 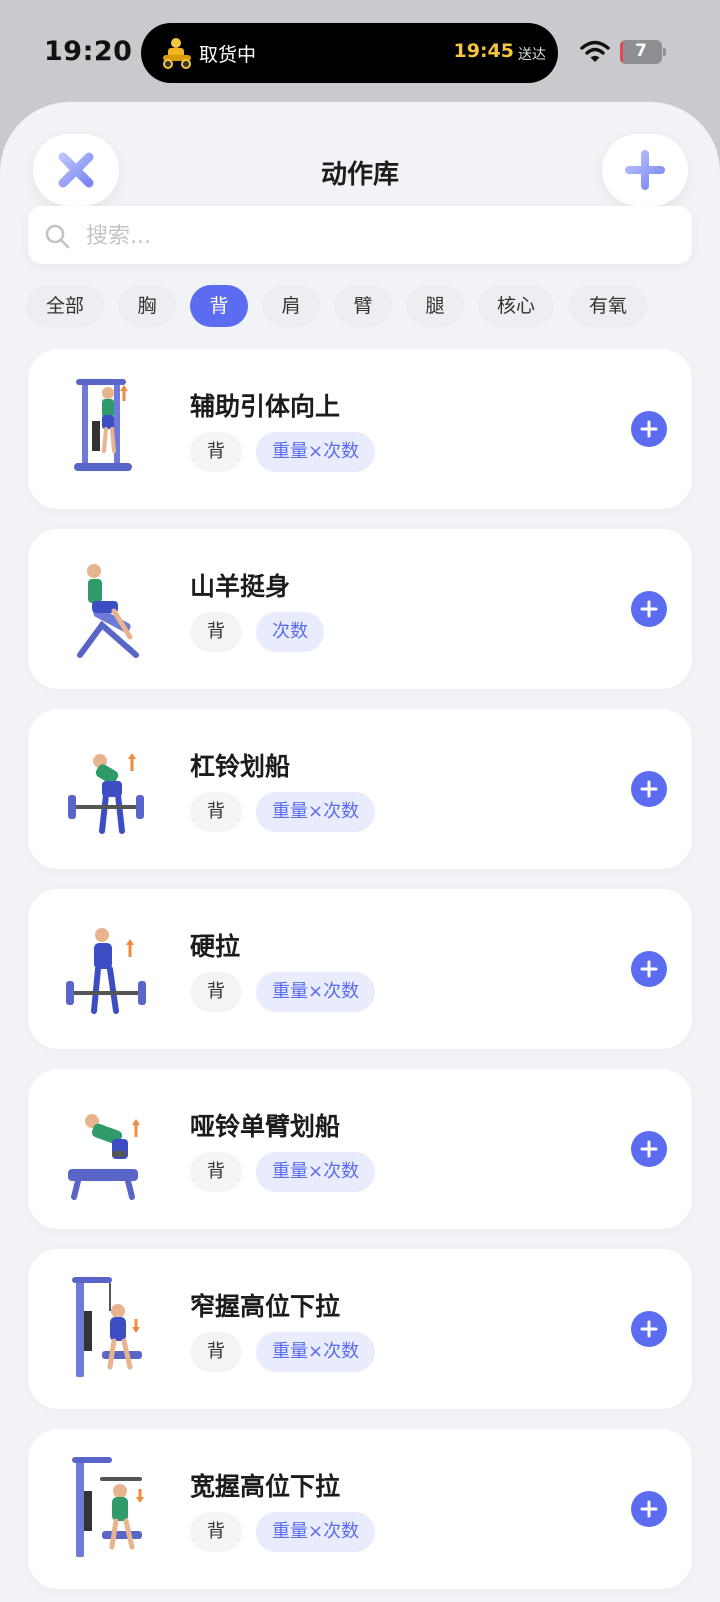 What do you see at coordinates (363, 306) in the screenshot?
I see `filter-chip-arms: 臂` at bounding box center [363, 306].